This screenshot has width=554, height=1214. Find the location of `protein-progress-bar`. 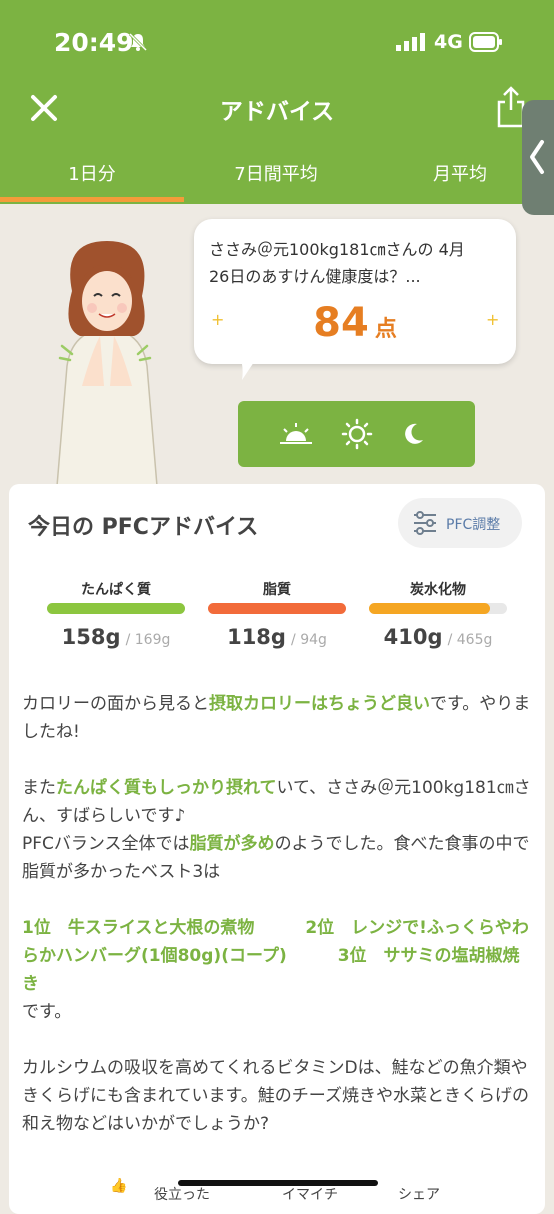

protein-progress-bar is located at coordinates (116, 608).